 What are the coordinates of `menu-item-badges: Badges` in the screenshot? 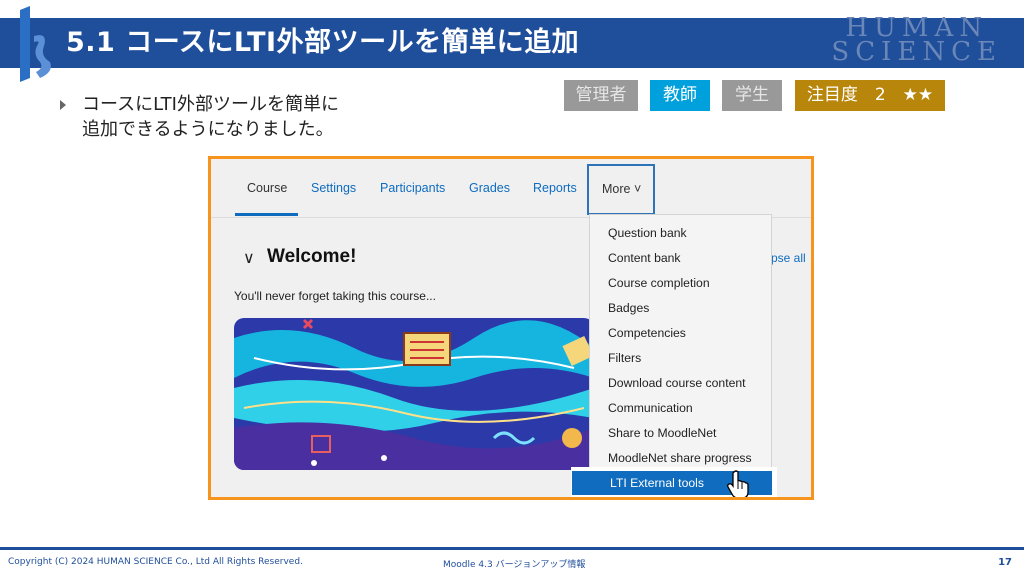 It's located at (628, 308).